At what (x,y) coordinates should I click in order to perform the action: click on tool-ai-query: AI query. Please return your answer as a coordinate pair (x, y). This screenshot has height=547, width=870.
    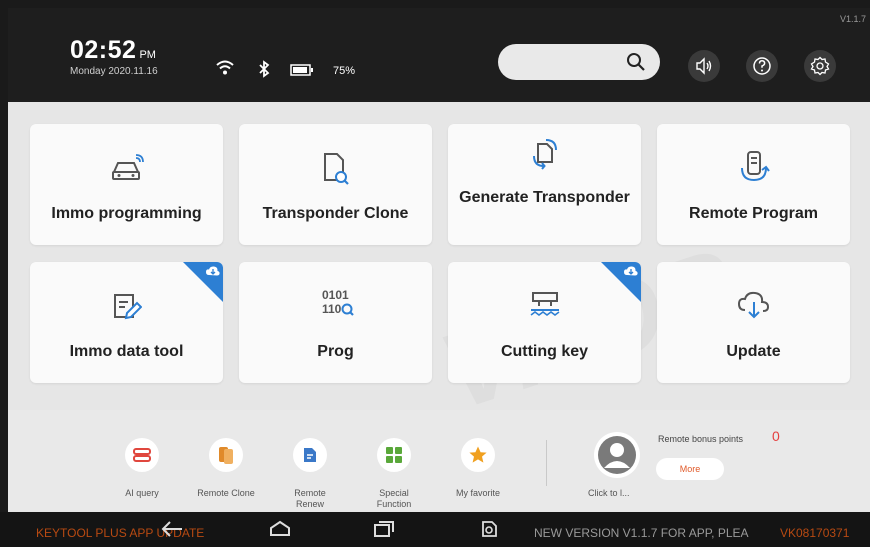
    Looking at the image, I should click on (142, 464).